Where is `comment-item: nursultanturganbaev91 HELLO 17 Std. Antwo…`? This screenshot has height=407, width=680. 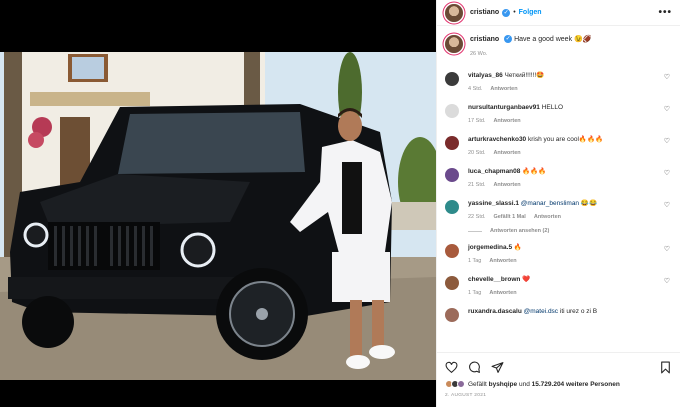
comment-item: nursultanturganbaev91 HELLO 17 Std. Antwo… is located at coordinates (558, 114).